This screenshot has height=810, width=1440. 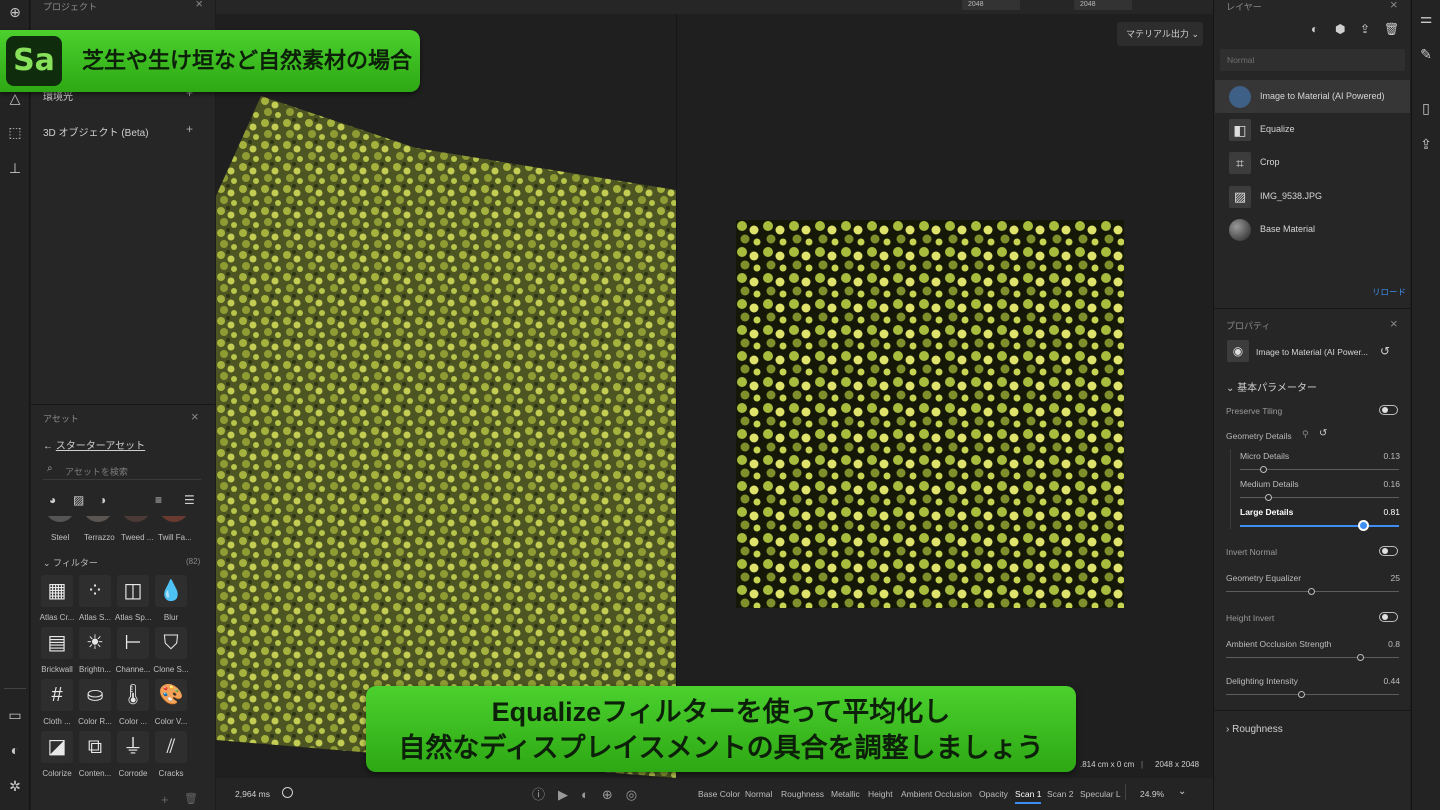 What do you see at coordinates (15, 786) in the screenshot?
I see `settings-icon: ✲` at bounding box center [15, 786].